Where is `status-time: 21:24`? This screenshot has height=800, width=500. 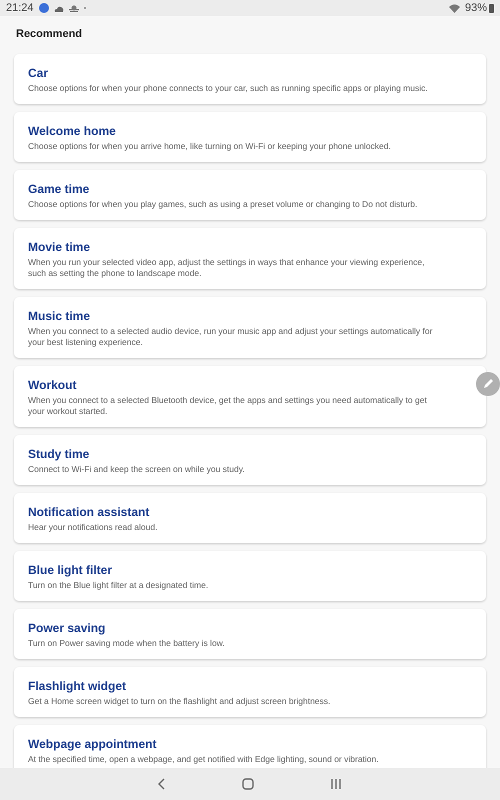
status-time: 21:24 is located at coordinates (20, 8).